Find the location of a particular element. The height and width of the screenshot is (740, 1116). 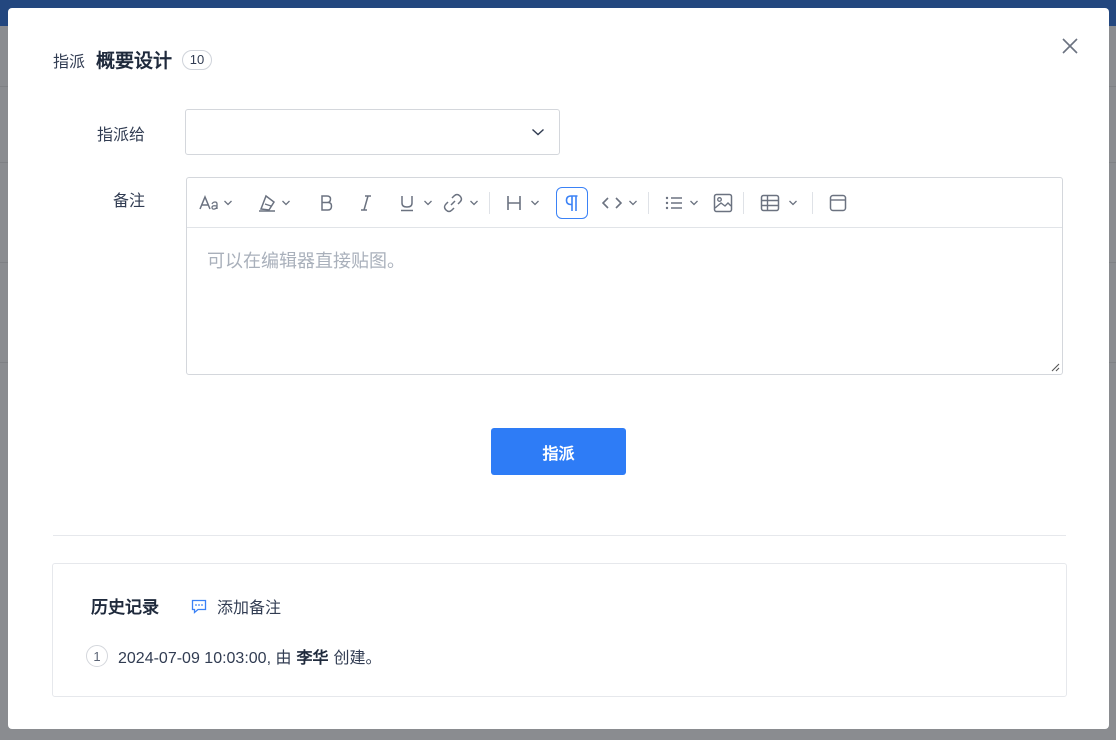

bold-button is located at coordinates (326, 203).